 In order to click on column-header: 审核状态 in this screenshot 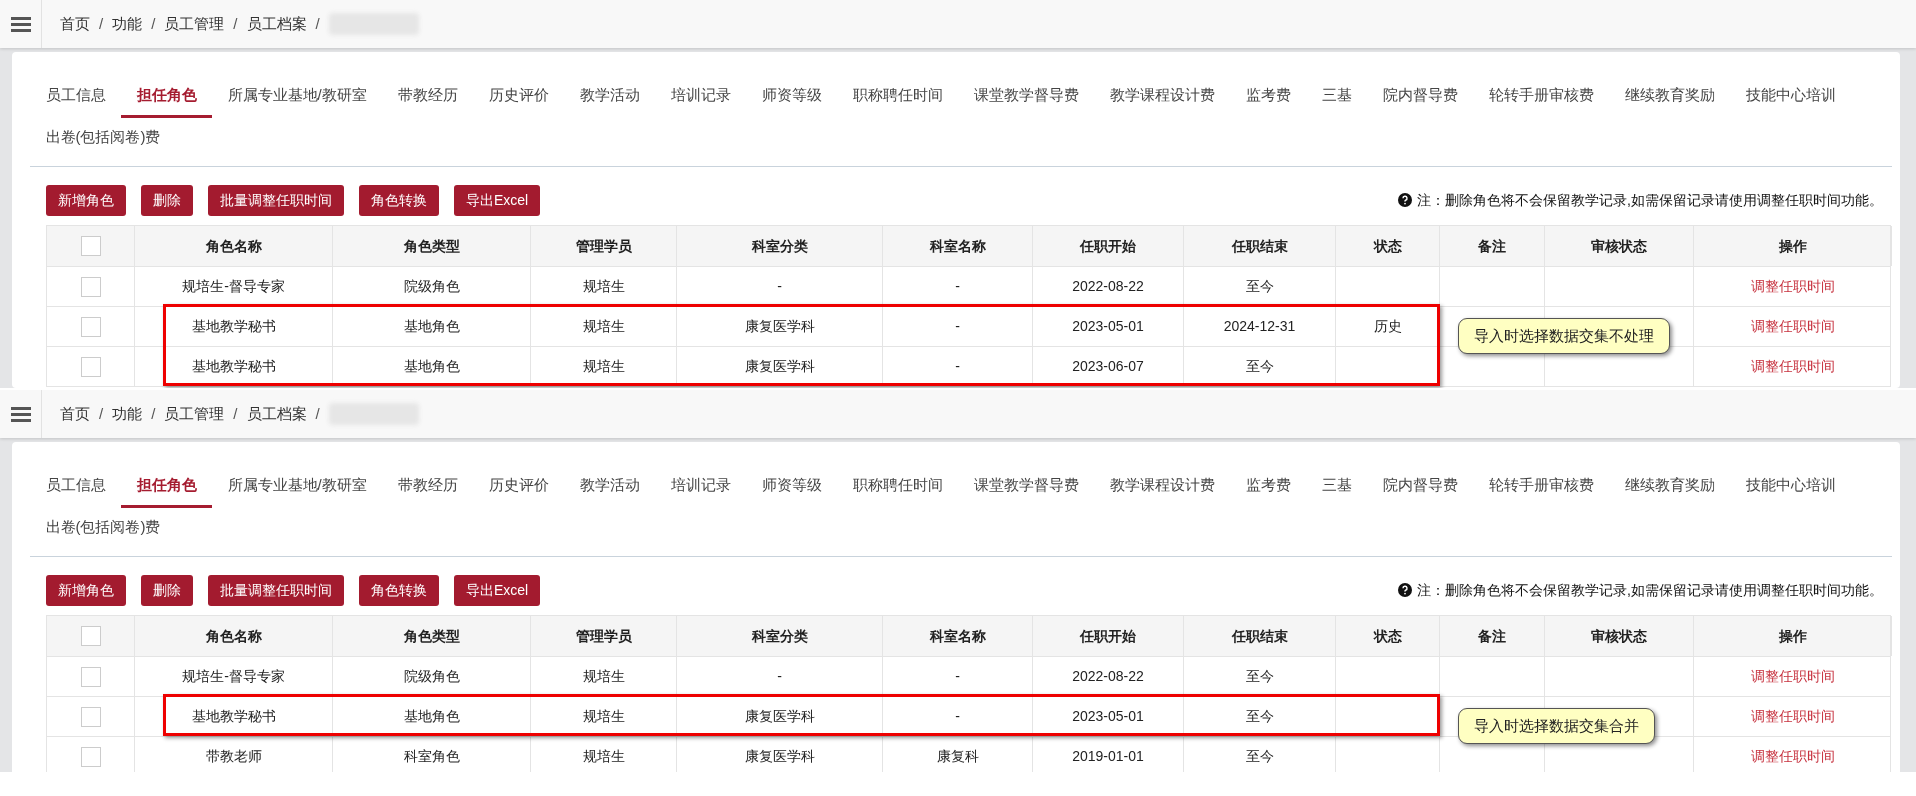, I will do `click(1619, 636)`.